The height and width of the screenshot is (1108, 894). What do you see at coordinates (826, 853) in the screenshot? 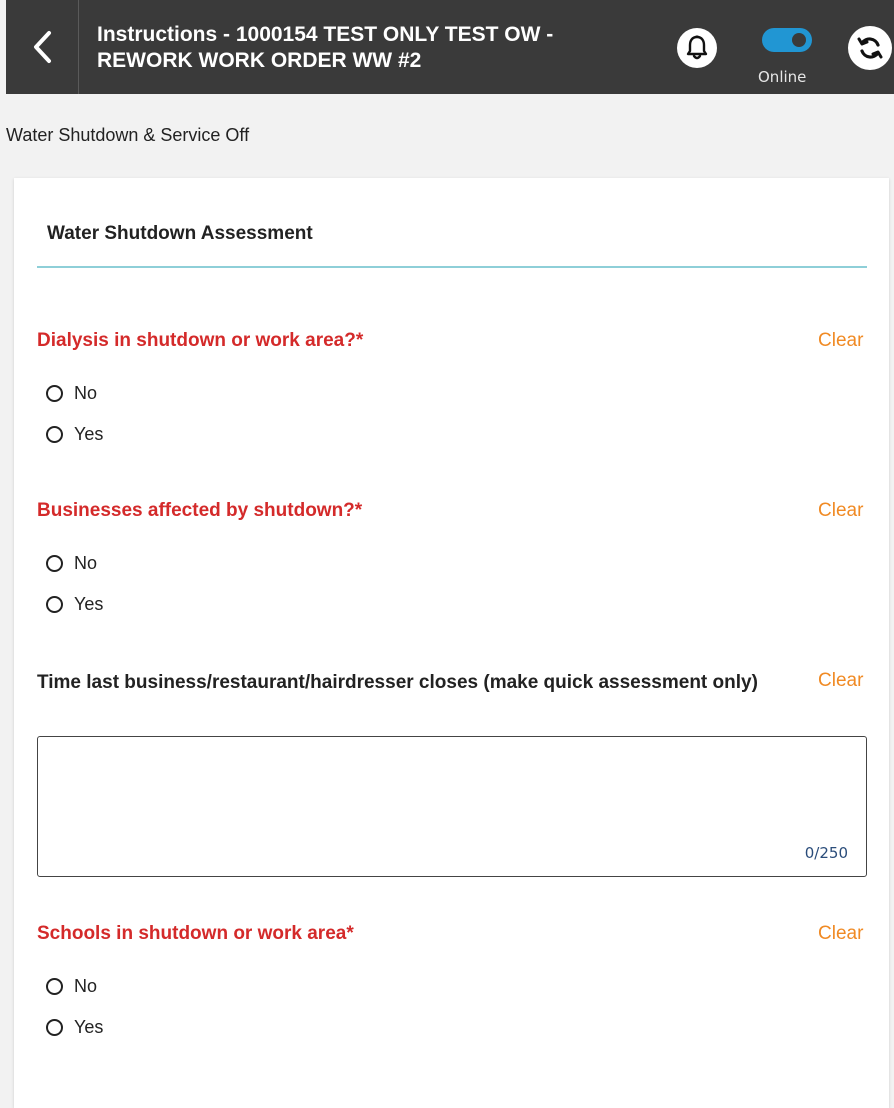
I see `char-counter: 0/250` at bounding box center [826, 853].